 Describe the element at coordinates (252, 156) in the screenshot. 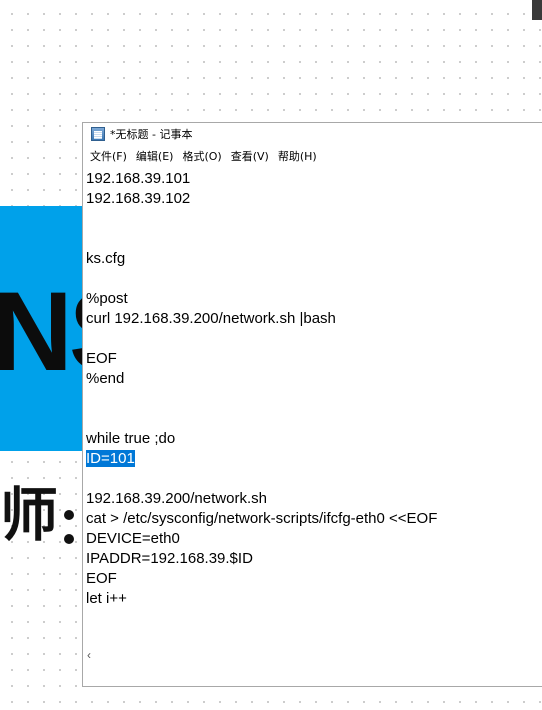

I see `menu-view: 查看(V)` at that location.